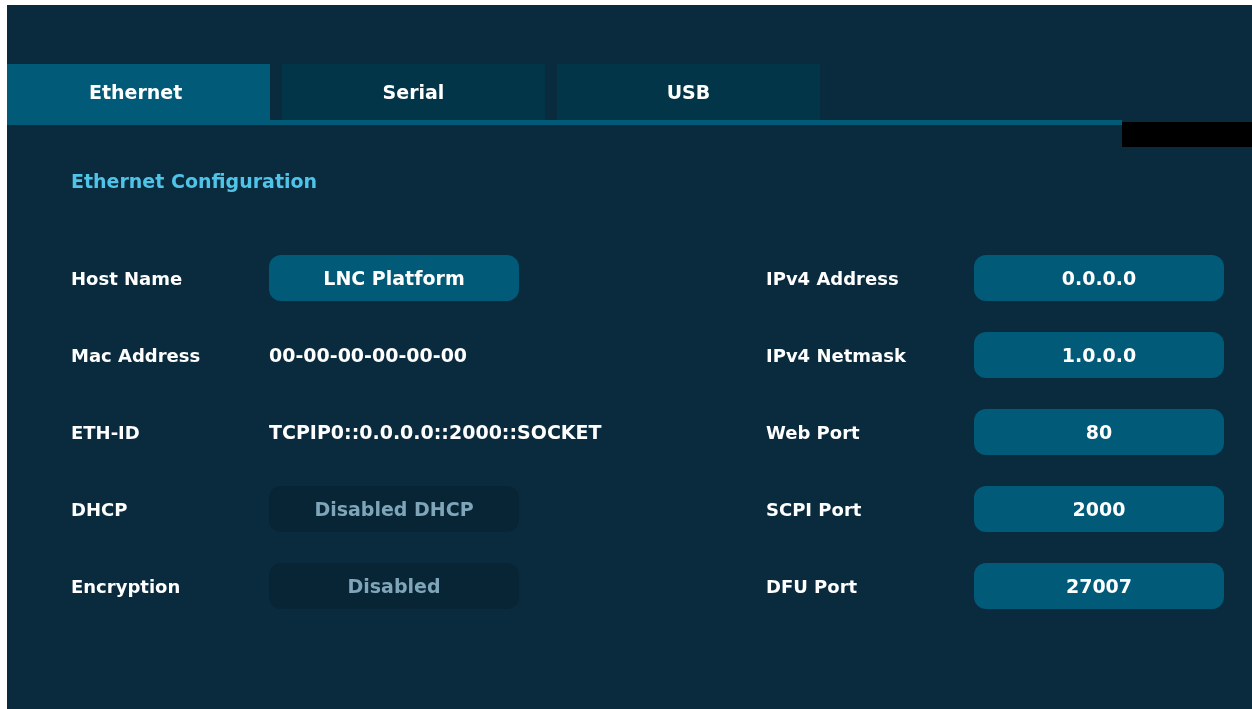 The image size is (1252, 709). I want to click on field-label: ETH-ID, so click(106, 432).